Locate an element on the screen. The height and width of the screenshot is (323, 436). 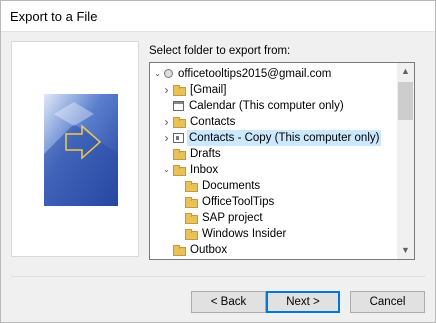
tree-item-label: Outbox is located at coordinates (209, 250).